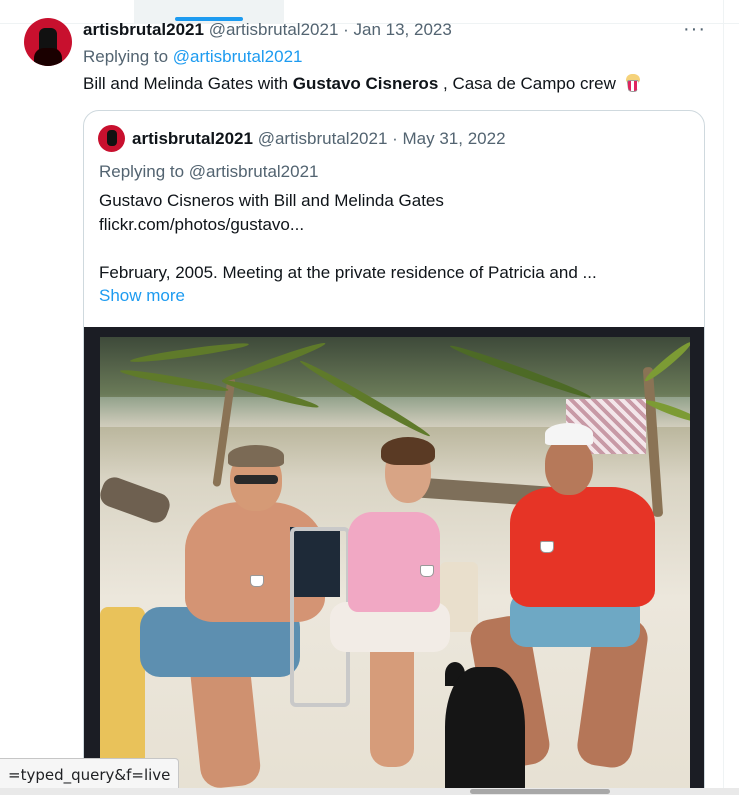 This screenshot has height=795, width=739. Describe the element at coordinates (527, 83) in the screenshot. I see `tweet-text-part2: , Casa de Campo crew` at that location.